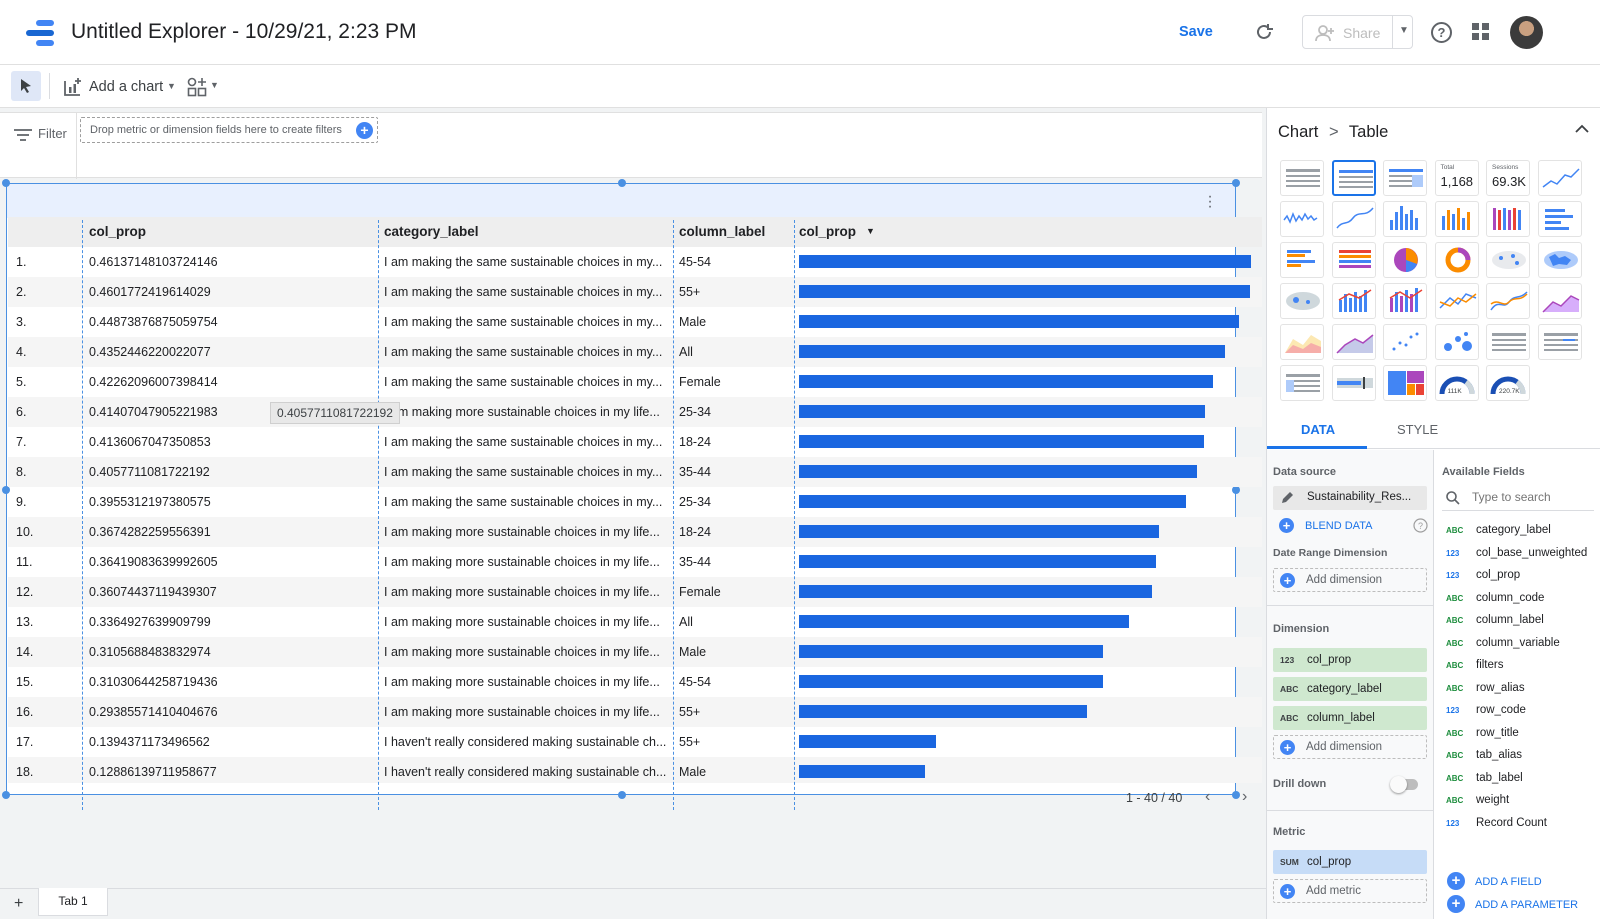 This screenshot has width=1600, height=919. I want to click on available-field: tab_label, so click(1499, 778).